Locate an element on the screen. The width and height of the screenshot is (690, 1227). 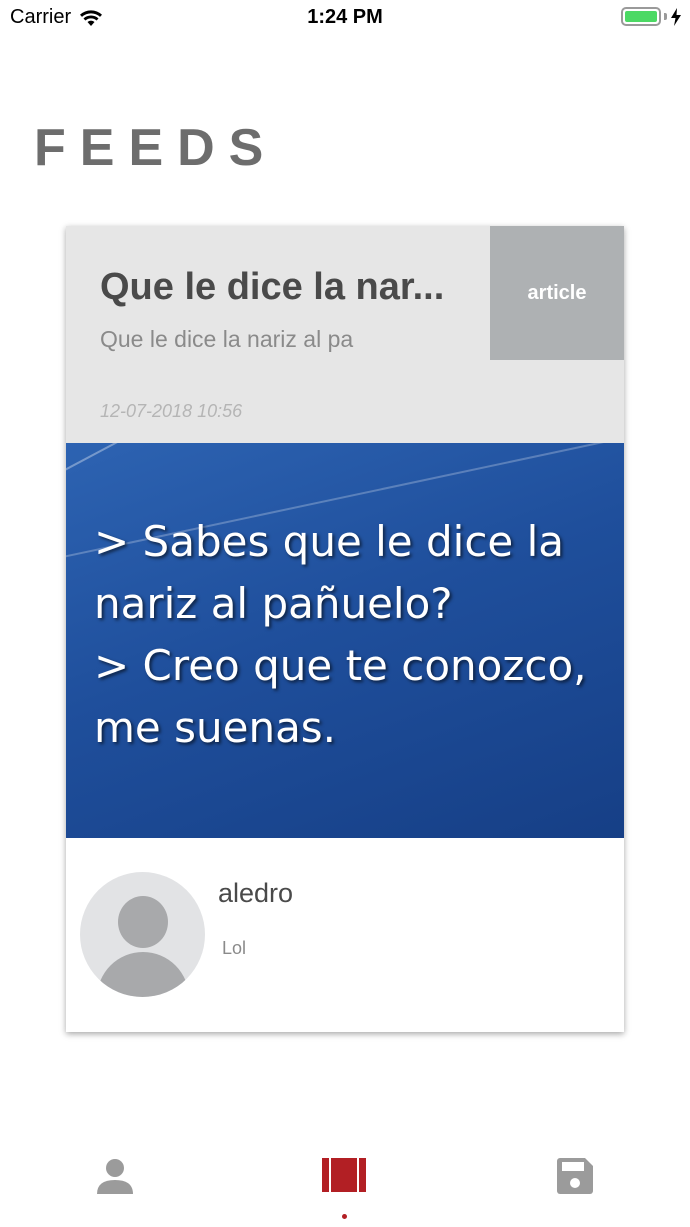
save-disk-icon is located at coordinates (575, 1176).